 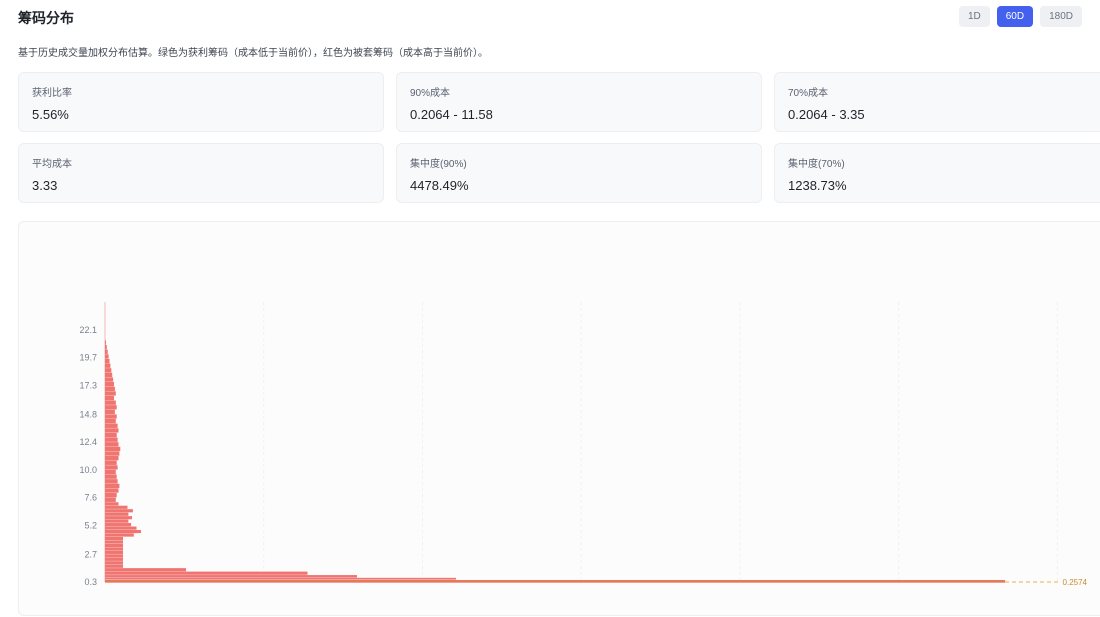 What do you see at coordinates (826, 114) in the screenshot?
I see `stat-value: 0.2064 - 3.35` at bounding box center [826, 114].